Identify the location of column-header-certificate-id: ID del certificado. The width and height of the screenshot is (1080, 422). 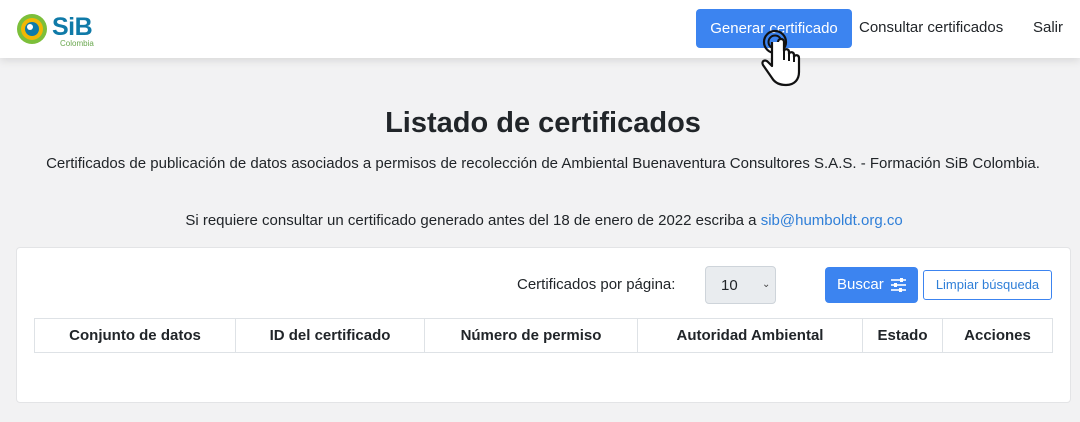
(330, 335).